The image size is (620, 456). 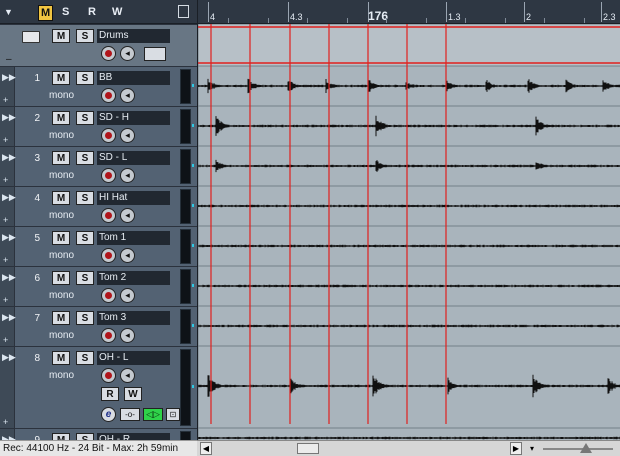 I want to click on track-name: OH - R, so click(x=133, y=436).